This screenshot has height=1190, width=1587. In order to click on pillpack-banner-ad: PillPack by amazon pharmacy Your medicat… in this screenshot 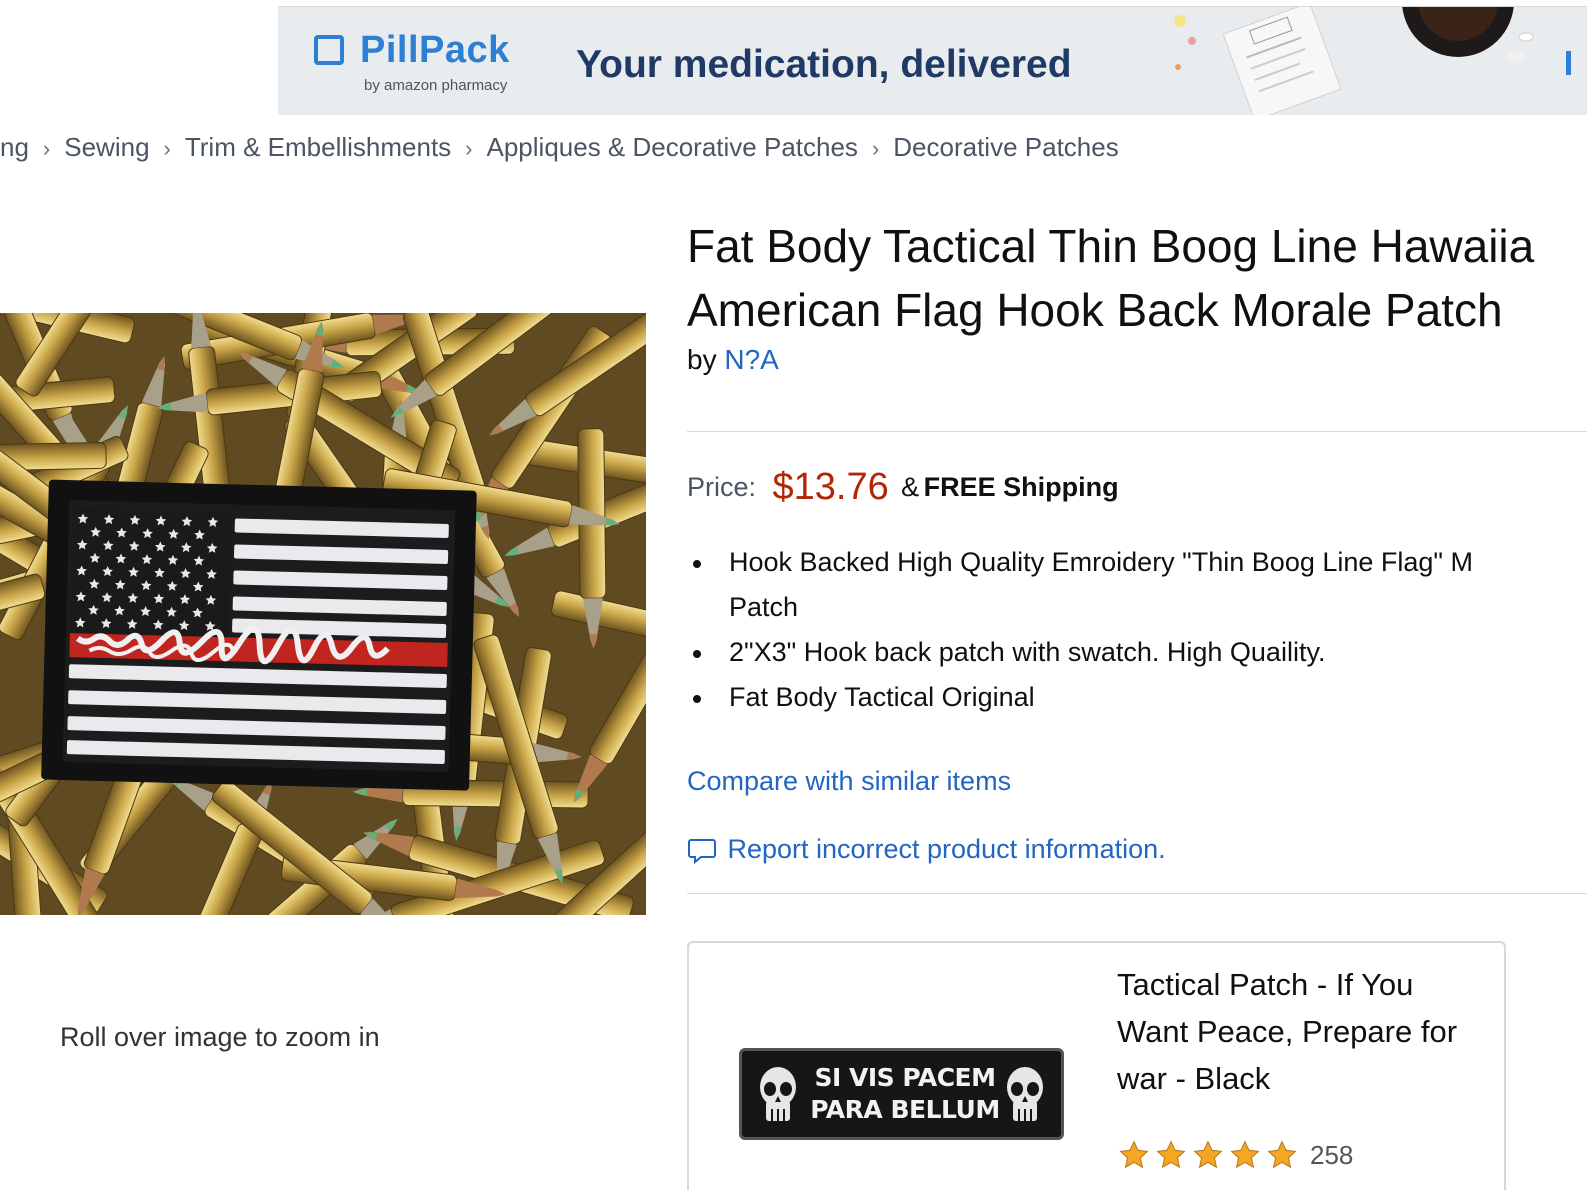, I will do `click(932, 60)`.